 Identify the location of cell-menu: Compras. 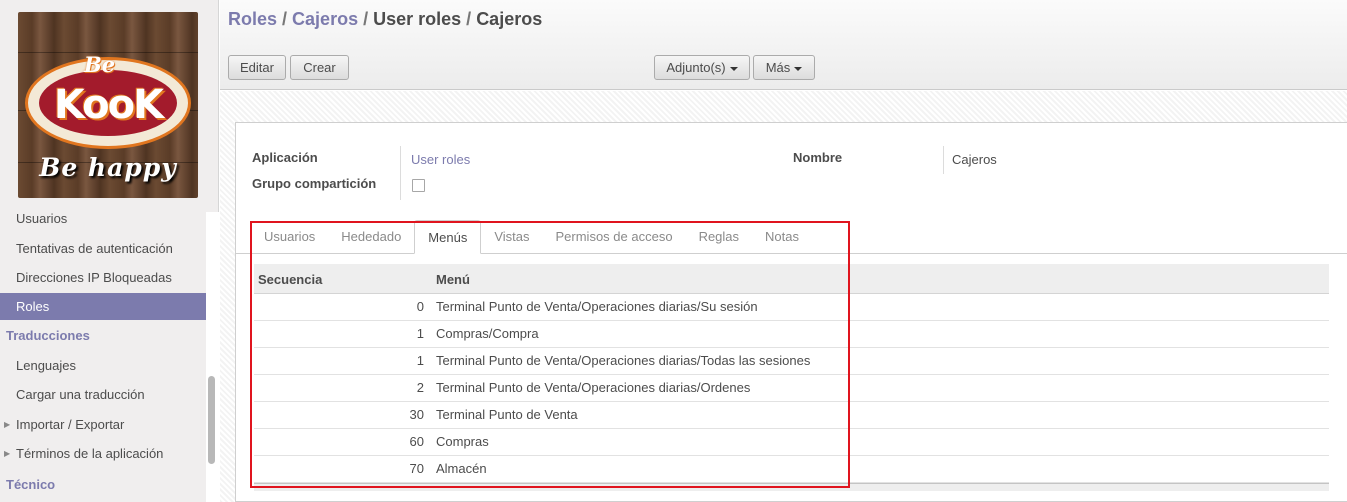
(462, 441).